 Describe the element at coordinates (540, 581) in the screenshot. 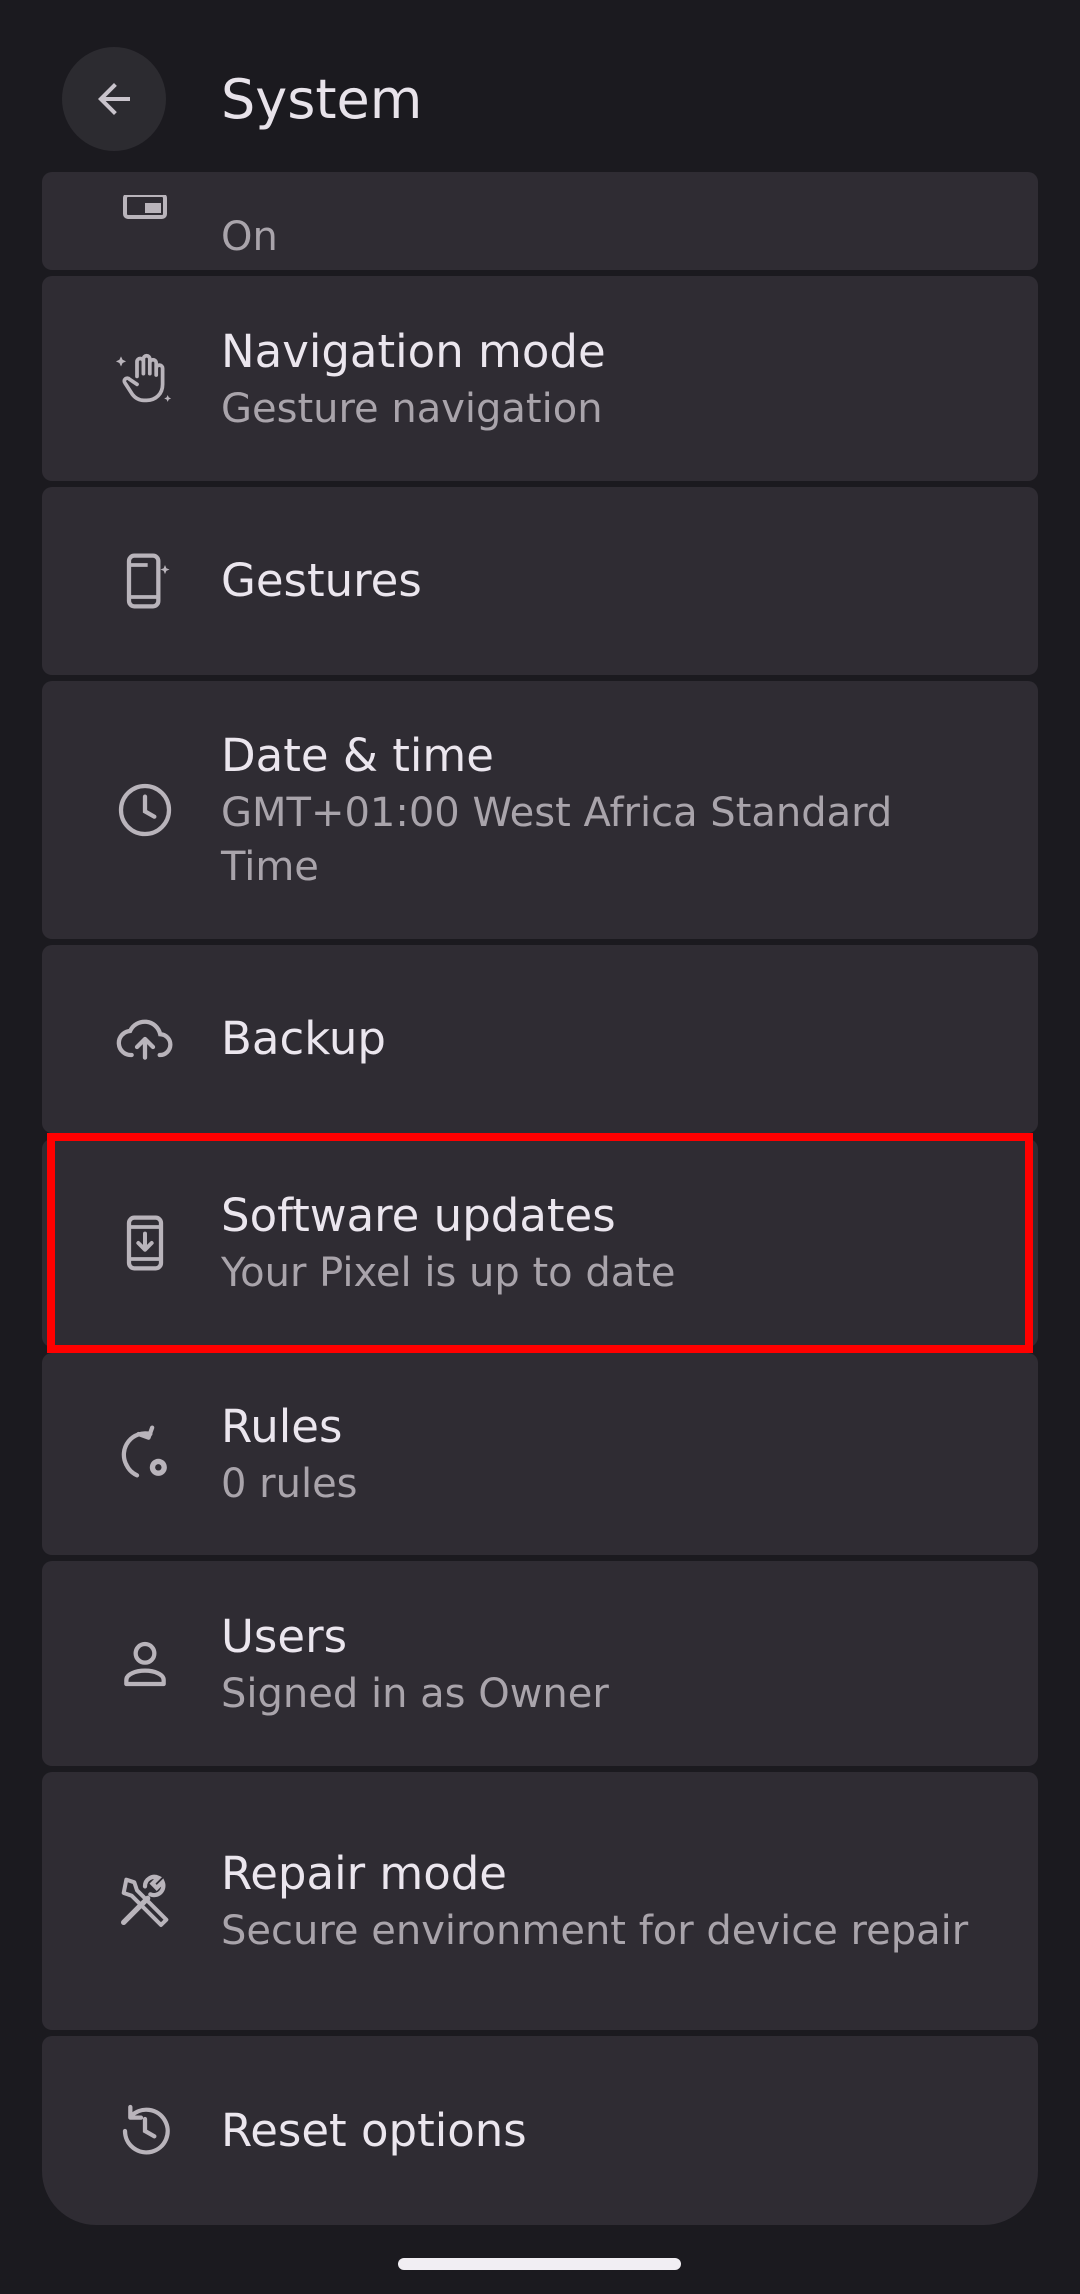

I see `list-item-gestures: Gestures` at that location.